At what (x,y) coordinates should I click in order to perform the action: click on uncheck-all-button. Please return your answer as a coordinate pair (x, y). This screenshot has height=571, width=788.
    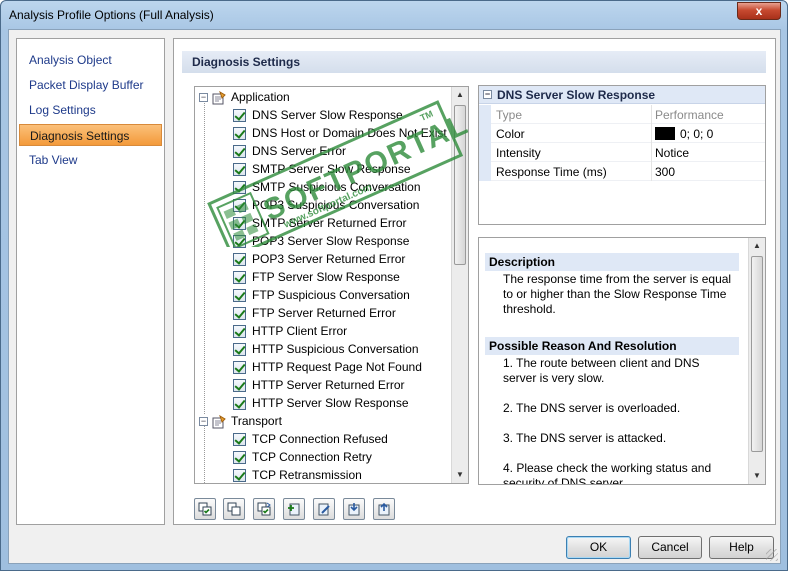
    Looking at the image, I should click on (234, 509).